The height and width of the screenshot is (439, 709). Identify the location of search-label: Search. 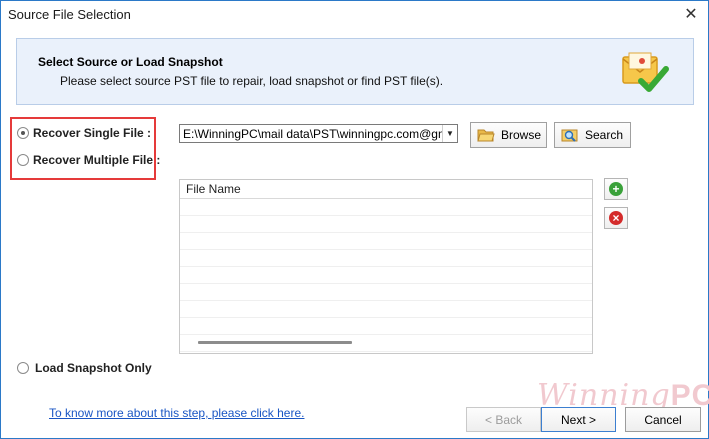
(604, 135).